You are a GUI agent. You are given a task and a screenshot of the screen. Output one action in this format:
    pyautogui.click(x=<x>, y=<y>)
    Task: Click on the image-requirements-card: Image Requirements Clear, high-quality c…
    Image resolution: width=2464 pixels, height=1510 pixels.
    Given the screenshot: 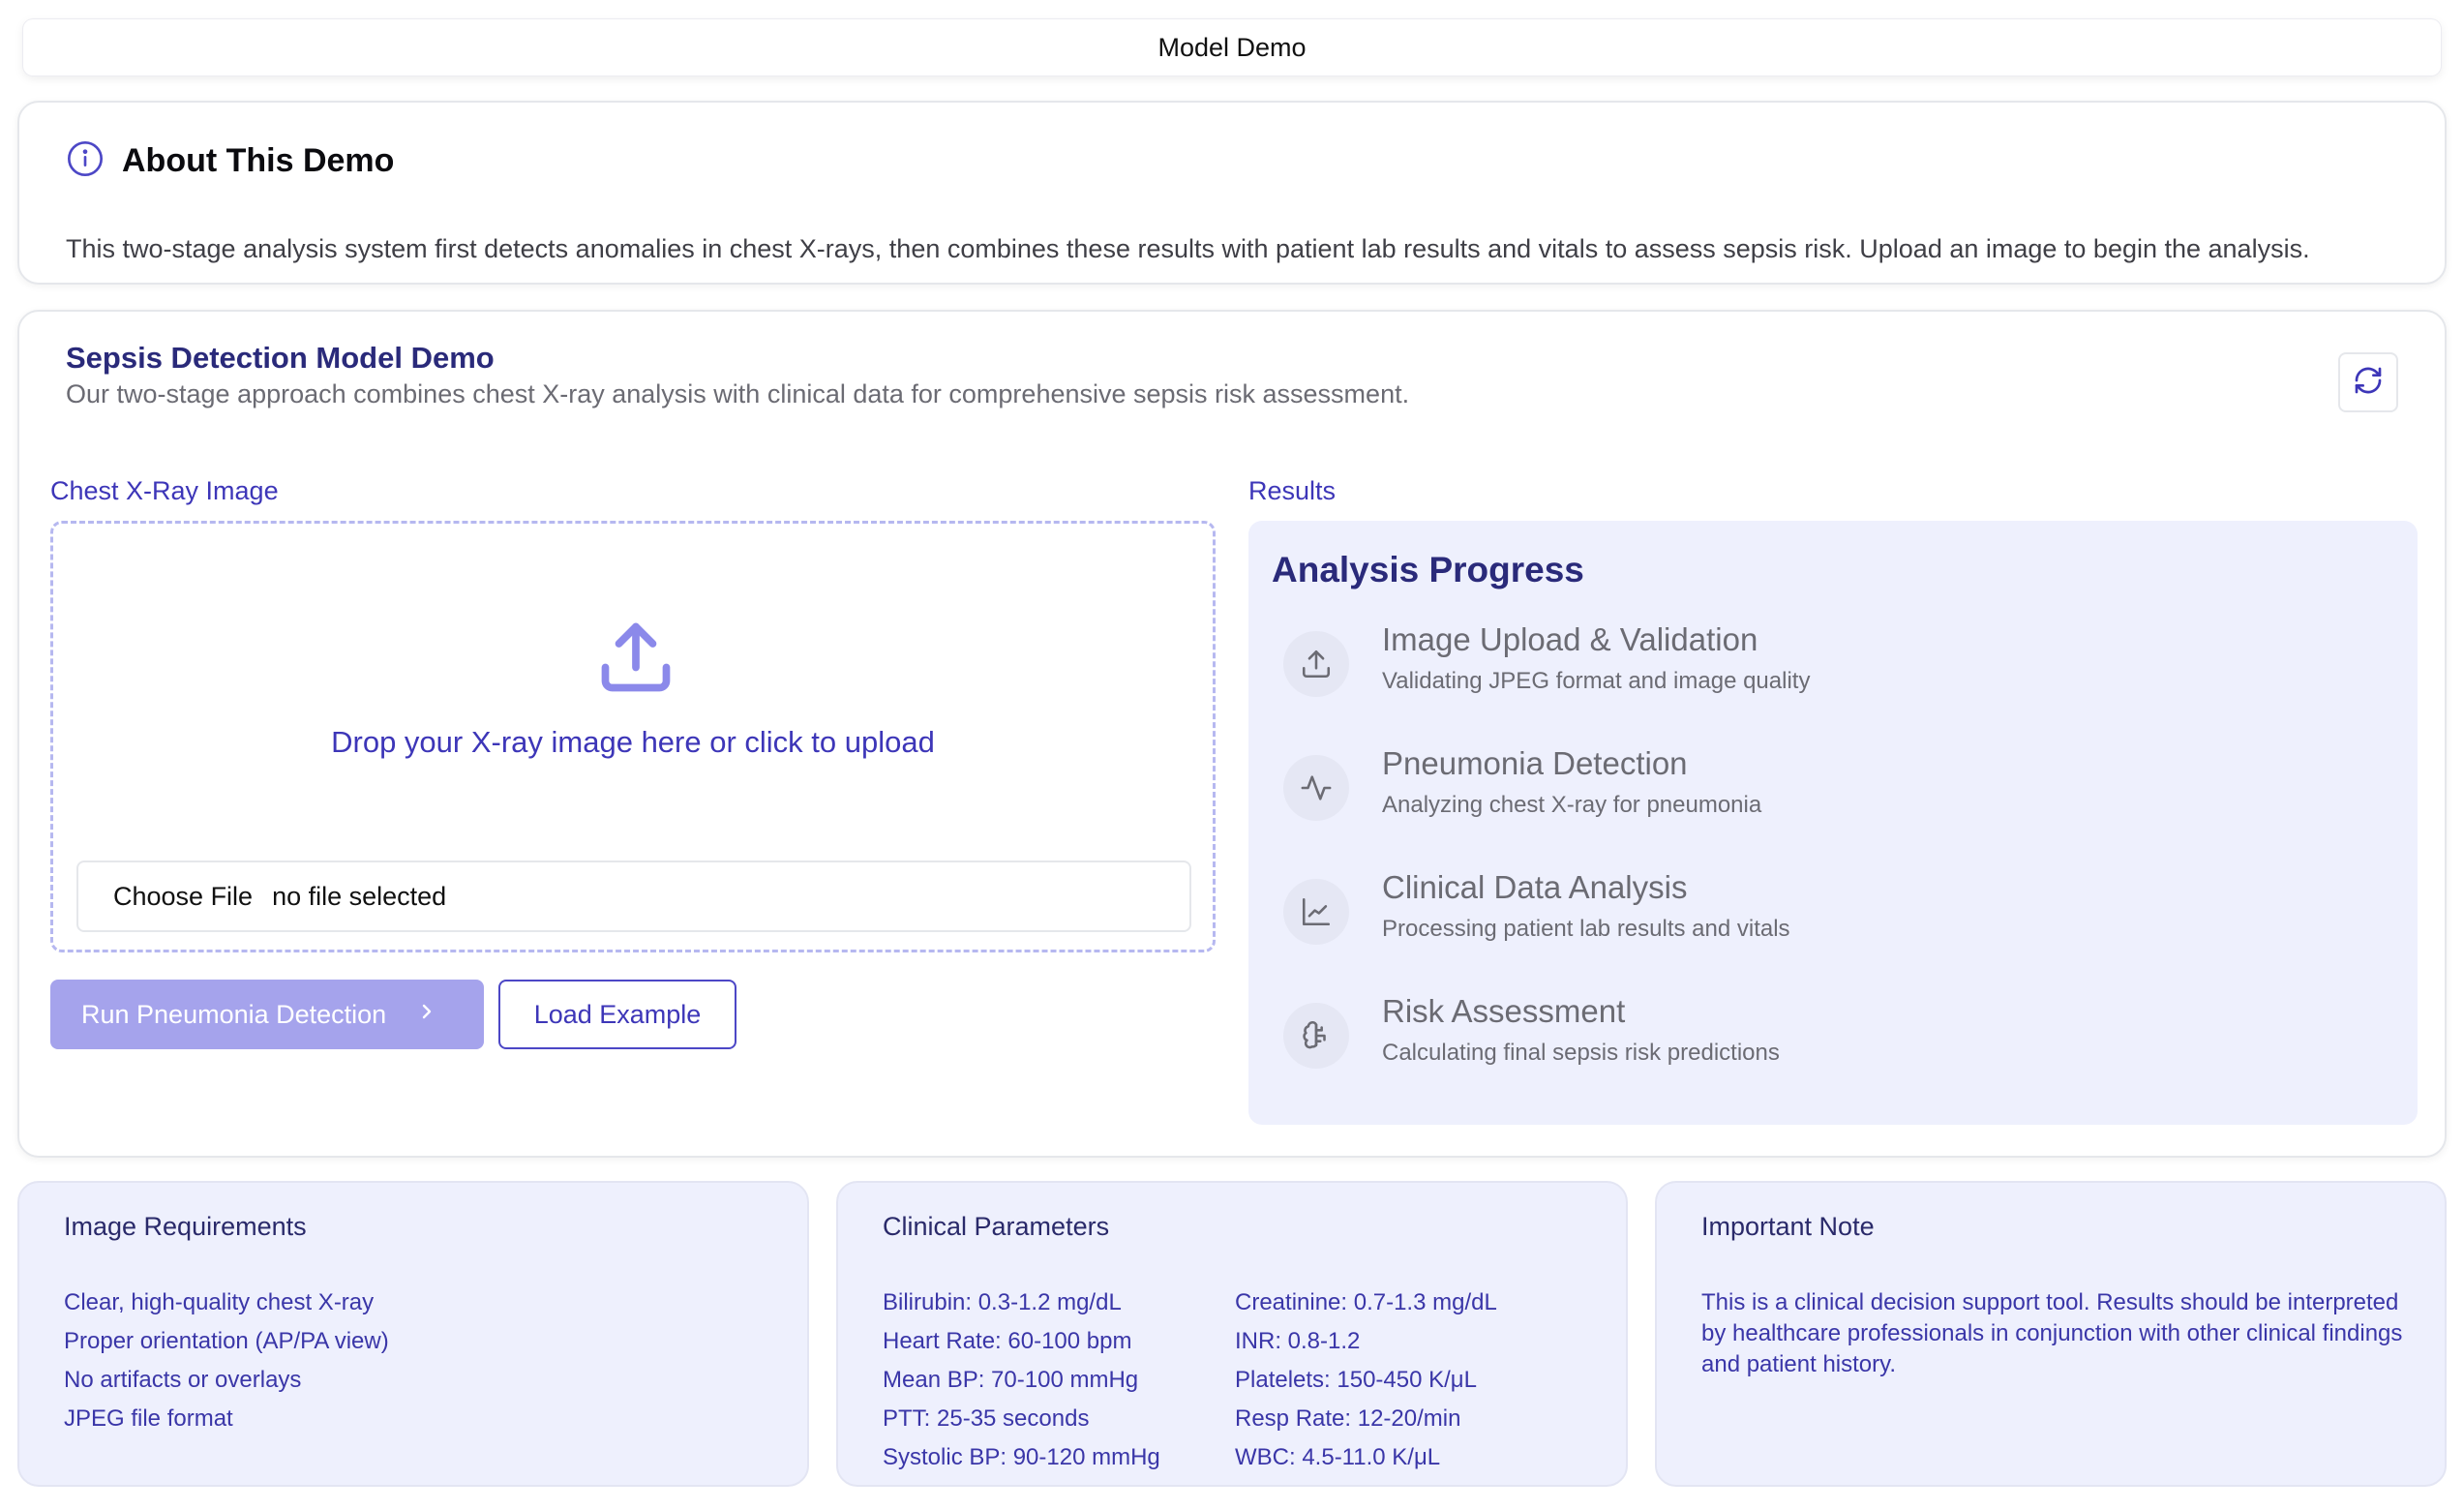 What is the action you would take?
    pyautogui.click(x=413, y=1334)
    